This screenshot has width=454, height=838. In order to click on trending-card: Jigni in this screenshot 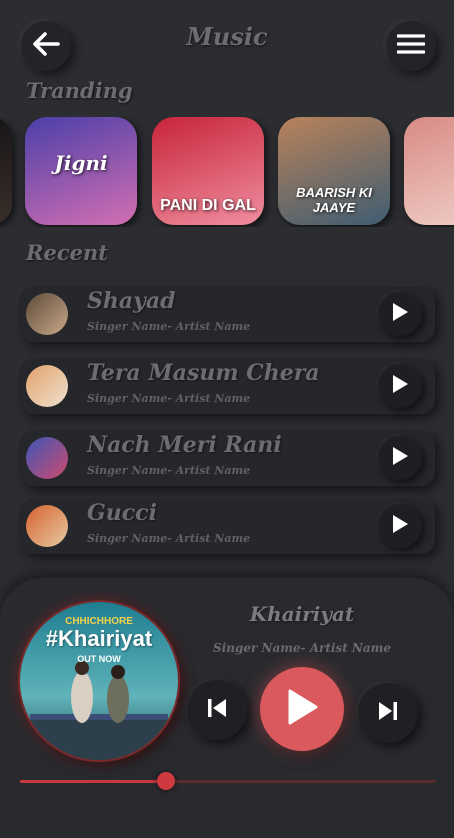, I will do `click(81, 171)`.